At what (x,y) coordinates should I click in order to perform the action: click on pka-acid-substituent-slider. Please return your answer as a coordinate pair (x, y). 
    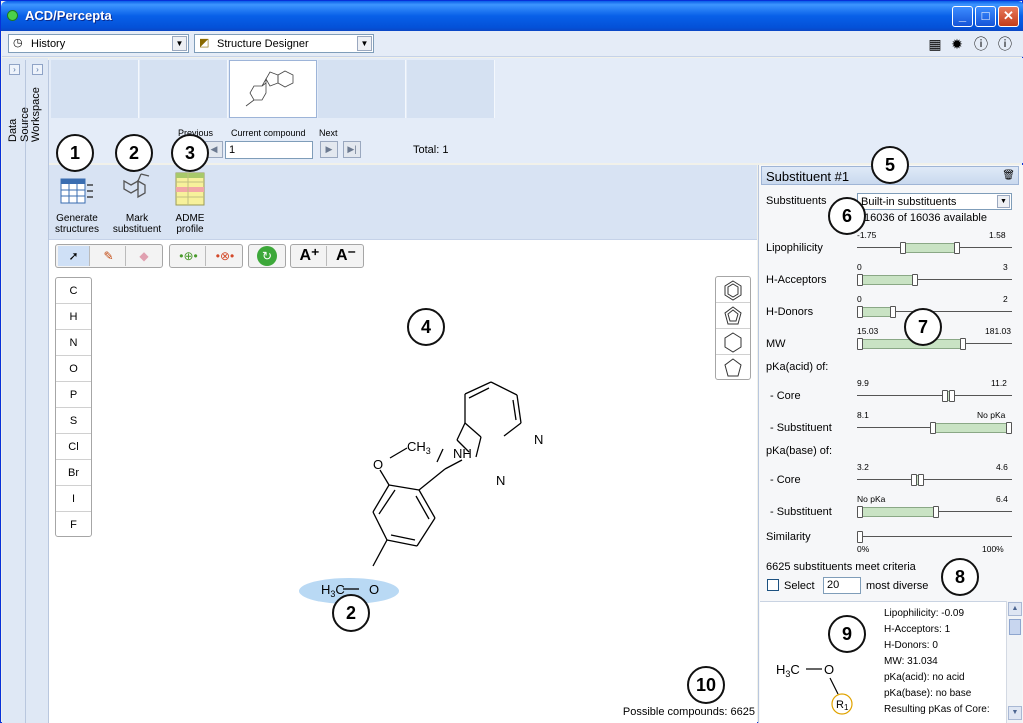
    Looking at the image, I should click on (934, 428).